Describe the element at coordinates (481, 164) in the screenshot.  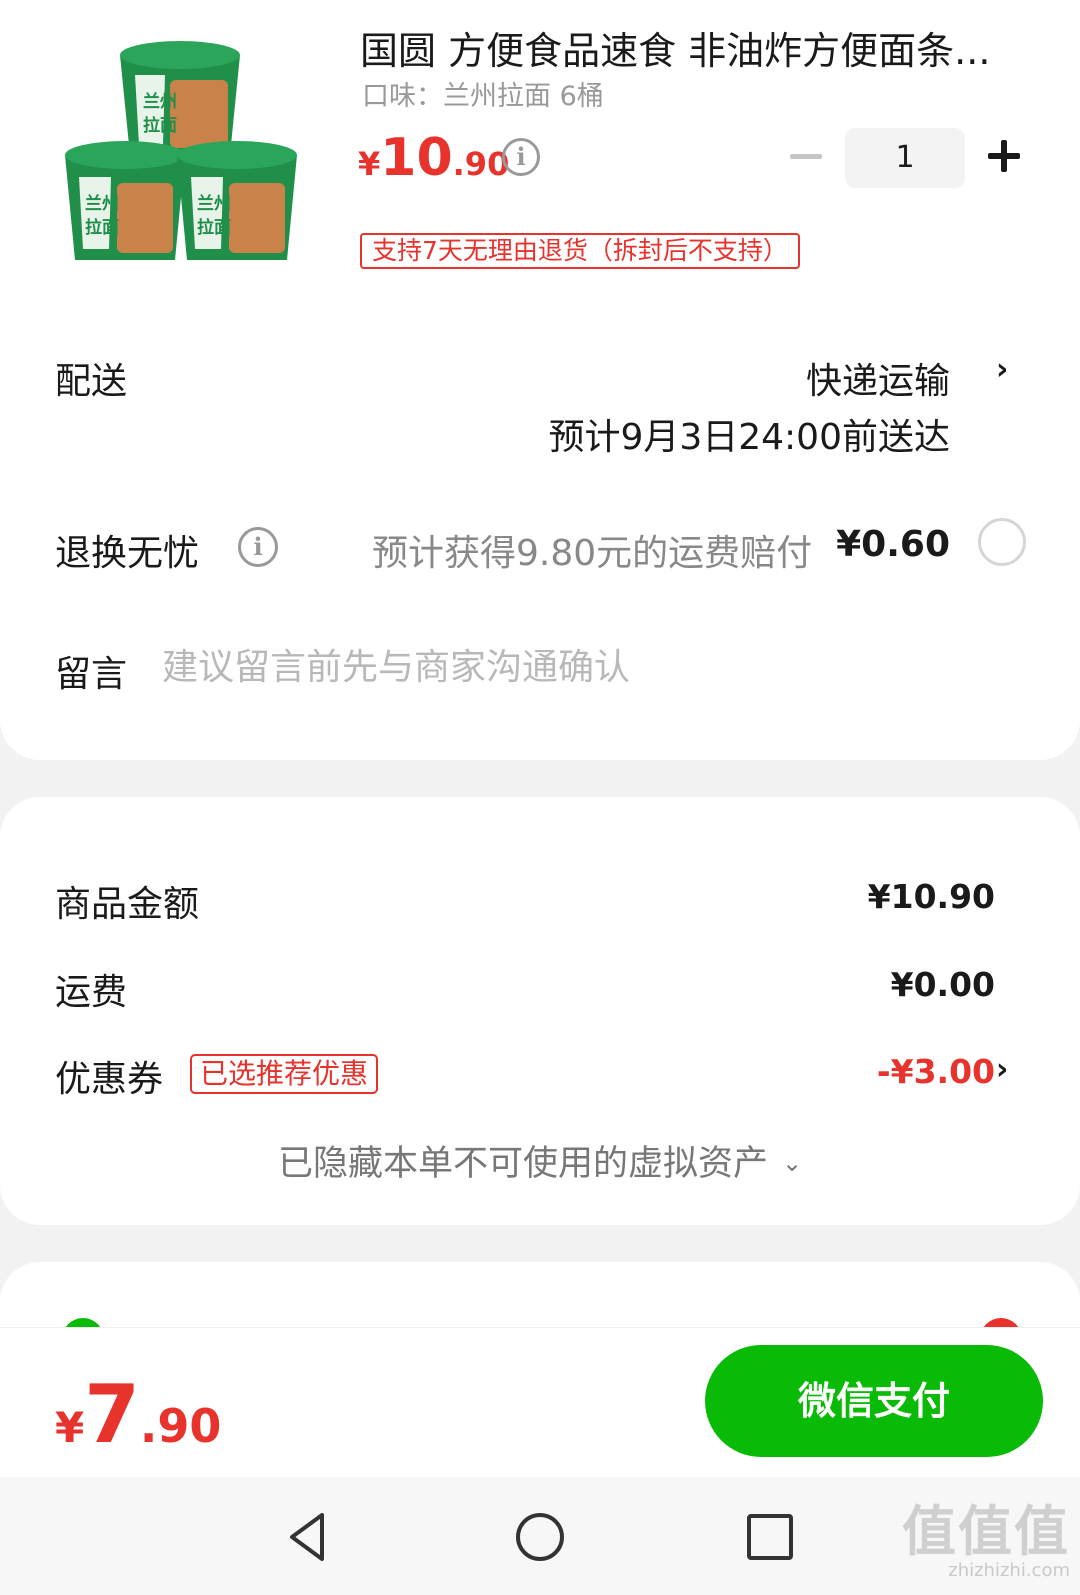
I see `price-decimal: .90` at that location.